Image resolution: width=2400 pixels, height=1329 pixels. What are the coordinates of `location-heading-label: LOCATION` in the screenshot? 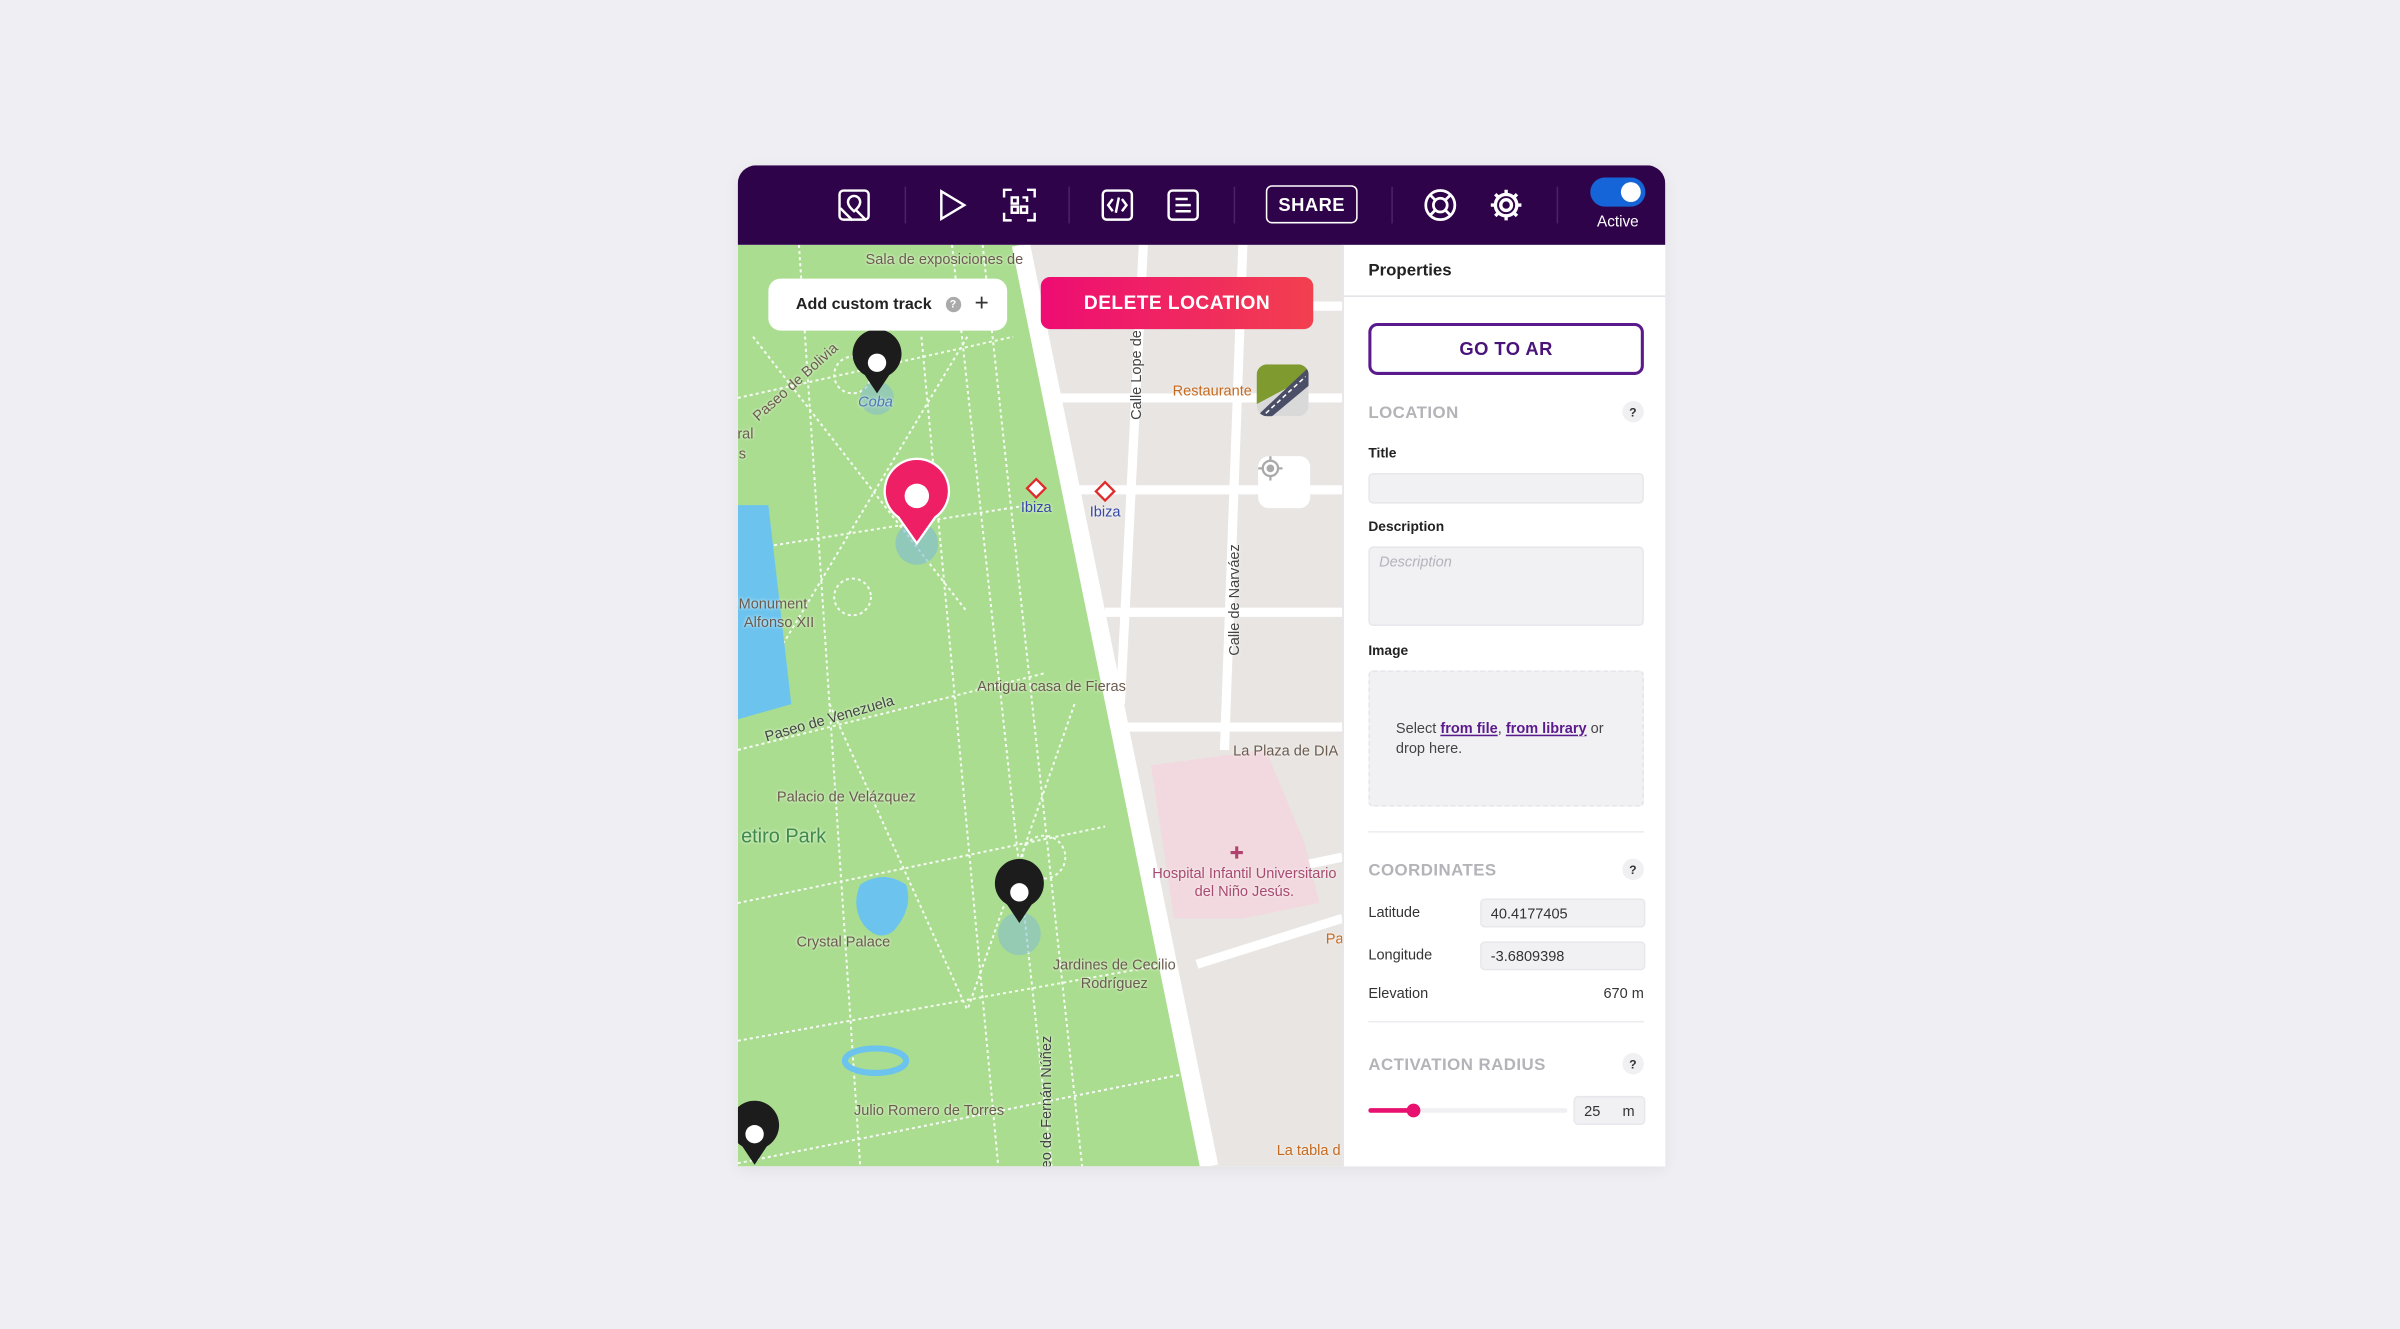 It's located at (1413, 413).